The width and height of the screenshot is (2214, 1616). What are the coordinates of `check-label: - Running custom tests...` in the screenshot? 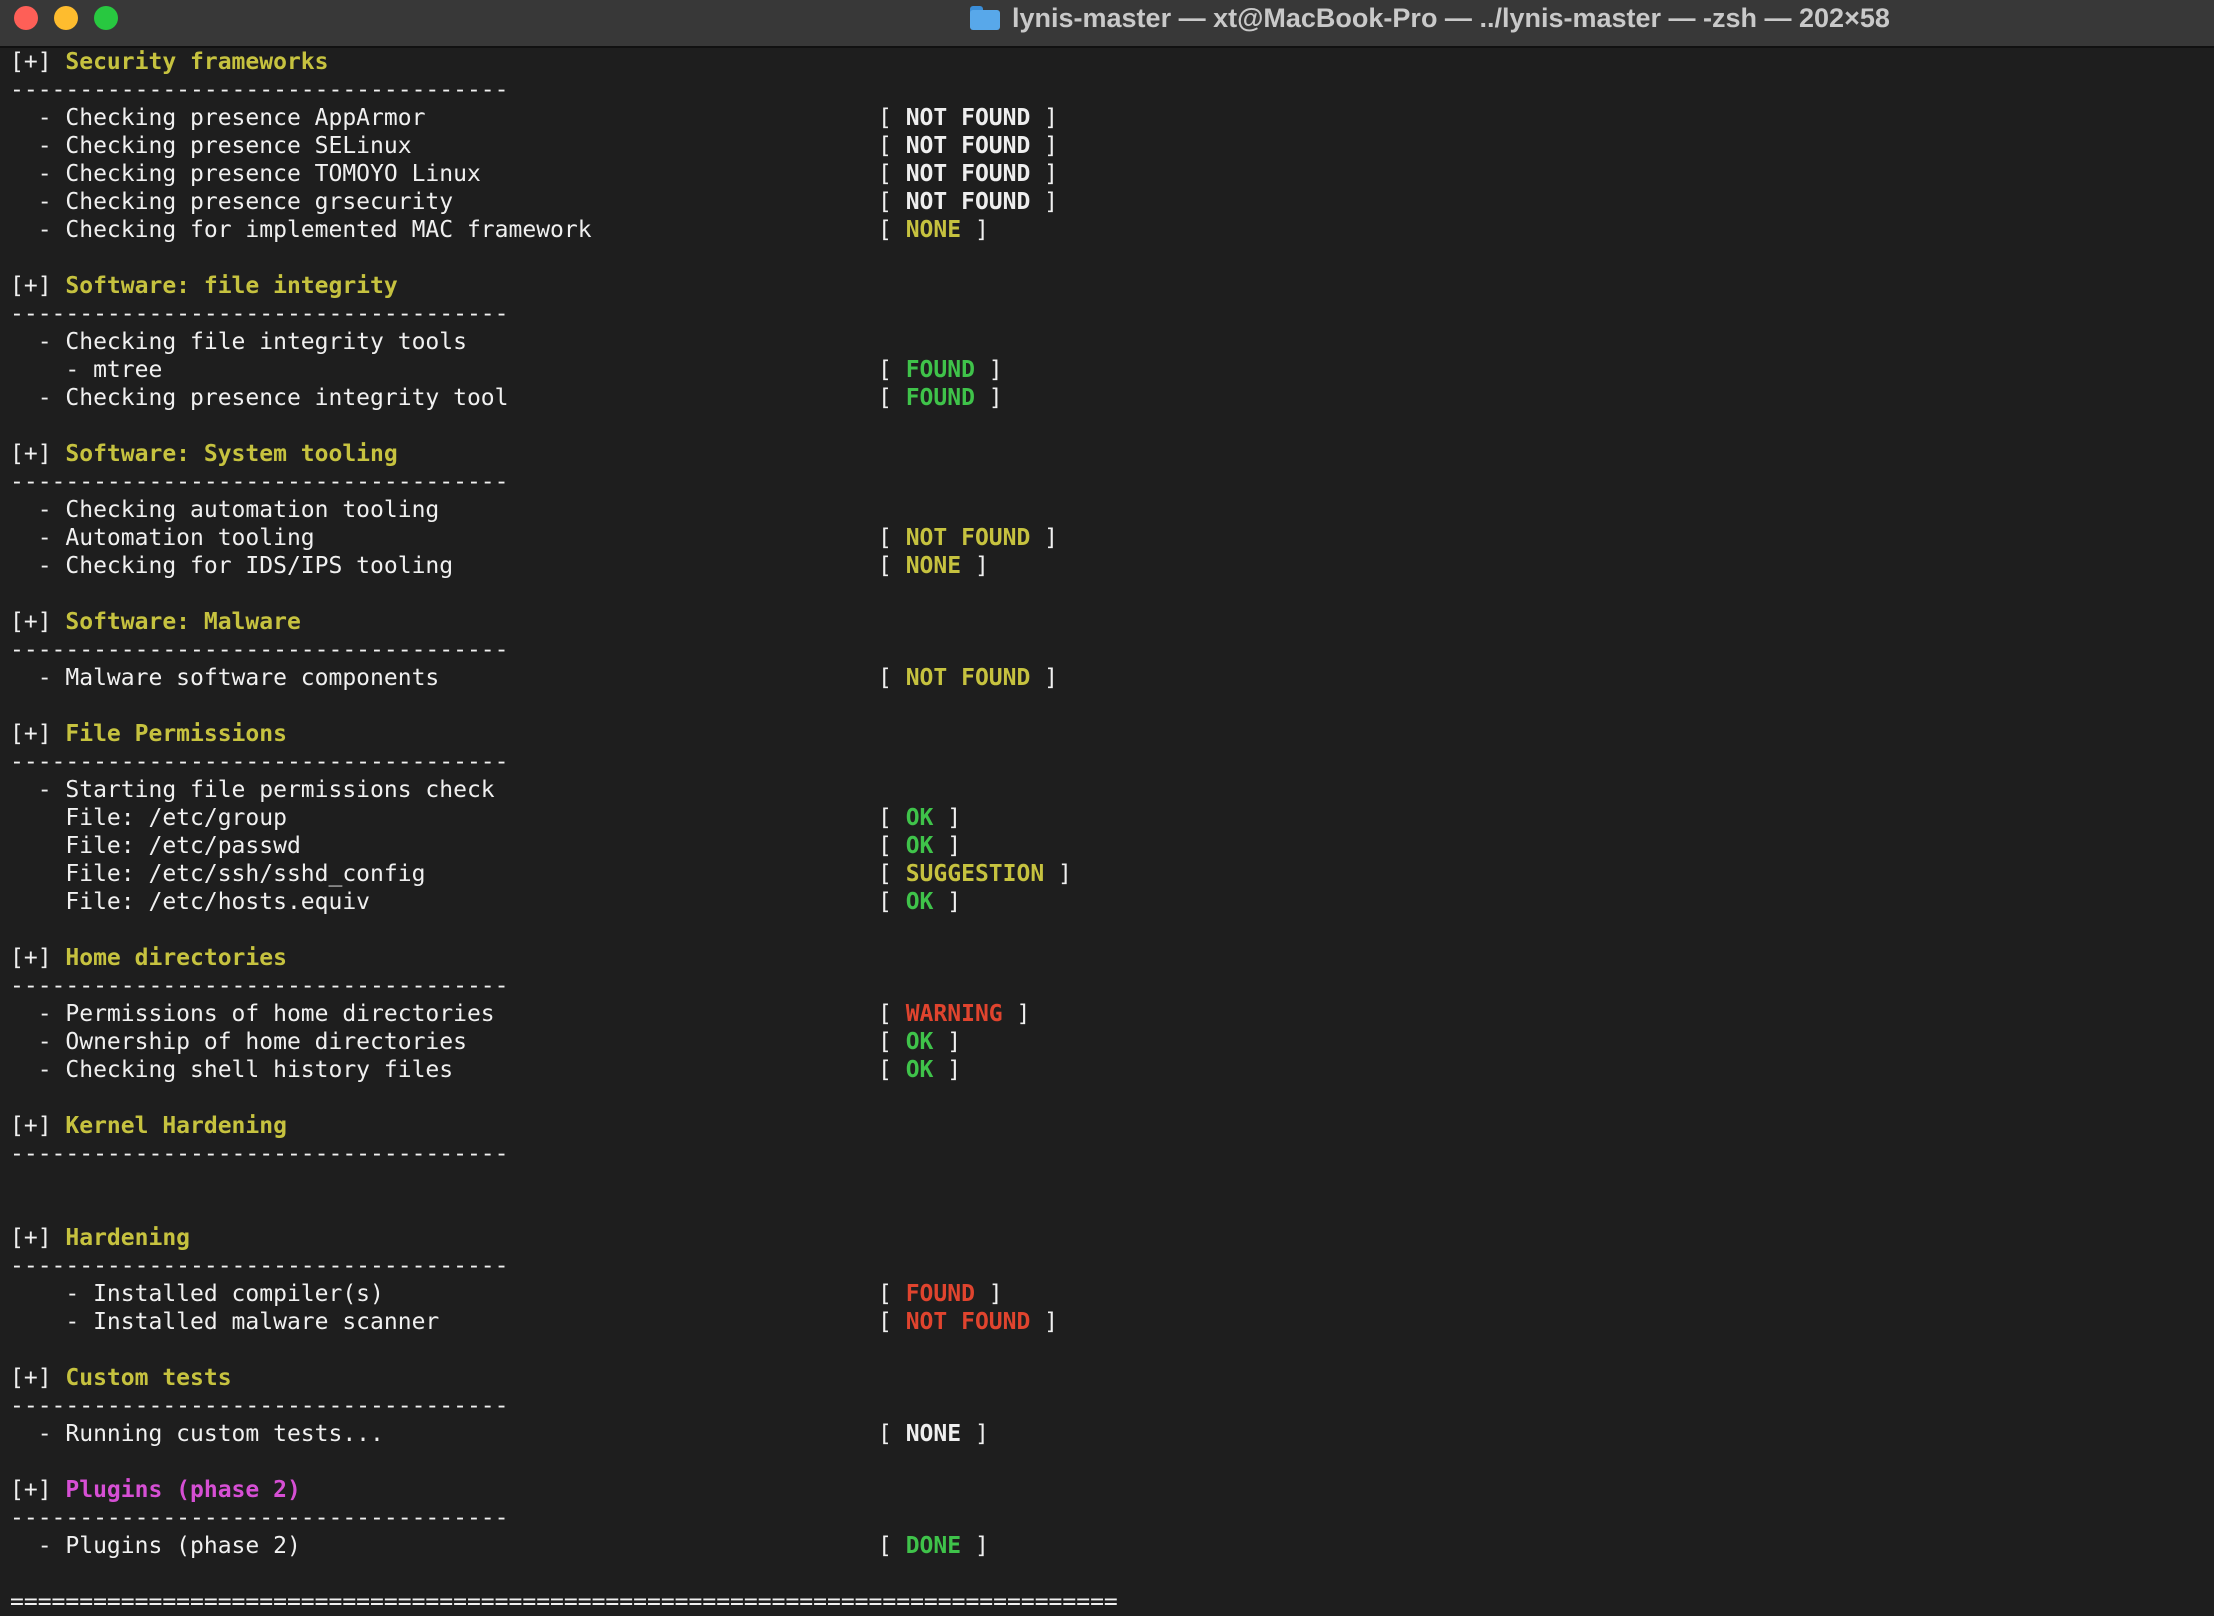 It's located at (197, 1434).